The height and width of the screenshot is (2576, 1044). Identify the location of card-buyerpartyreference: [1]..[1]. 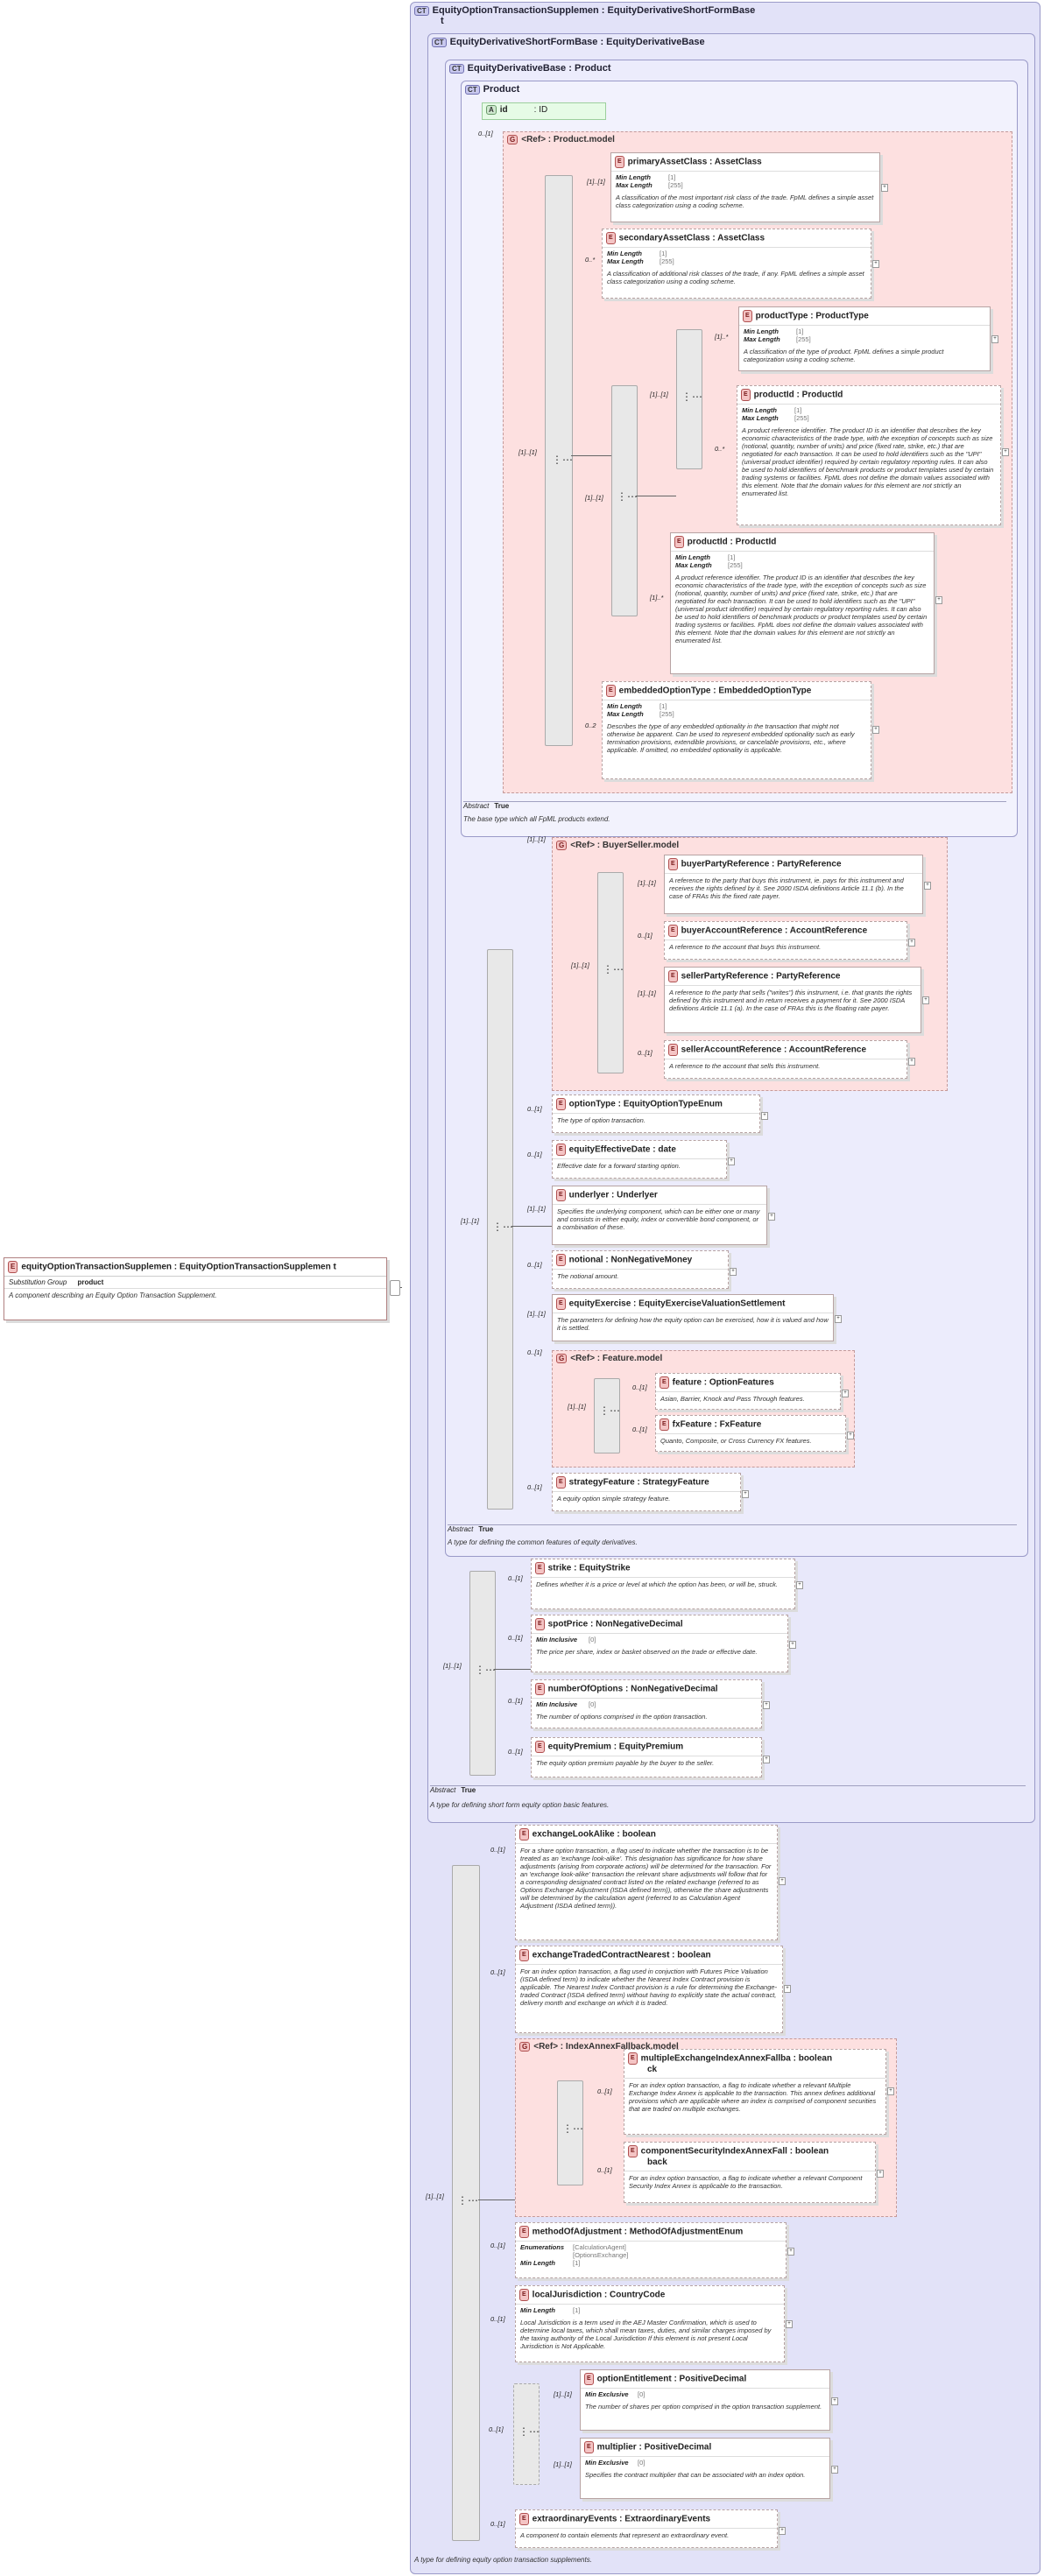
(647, 883).